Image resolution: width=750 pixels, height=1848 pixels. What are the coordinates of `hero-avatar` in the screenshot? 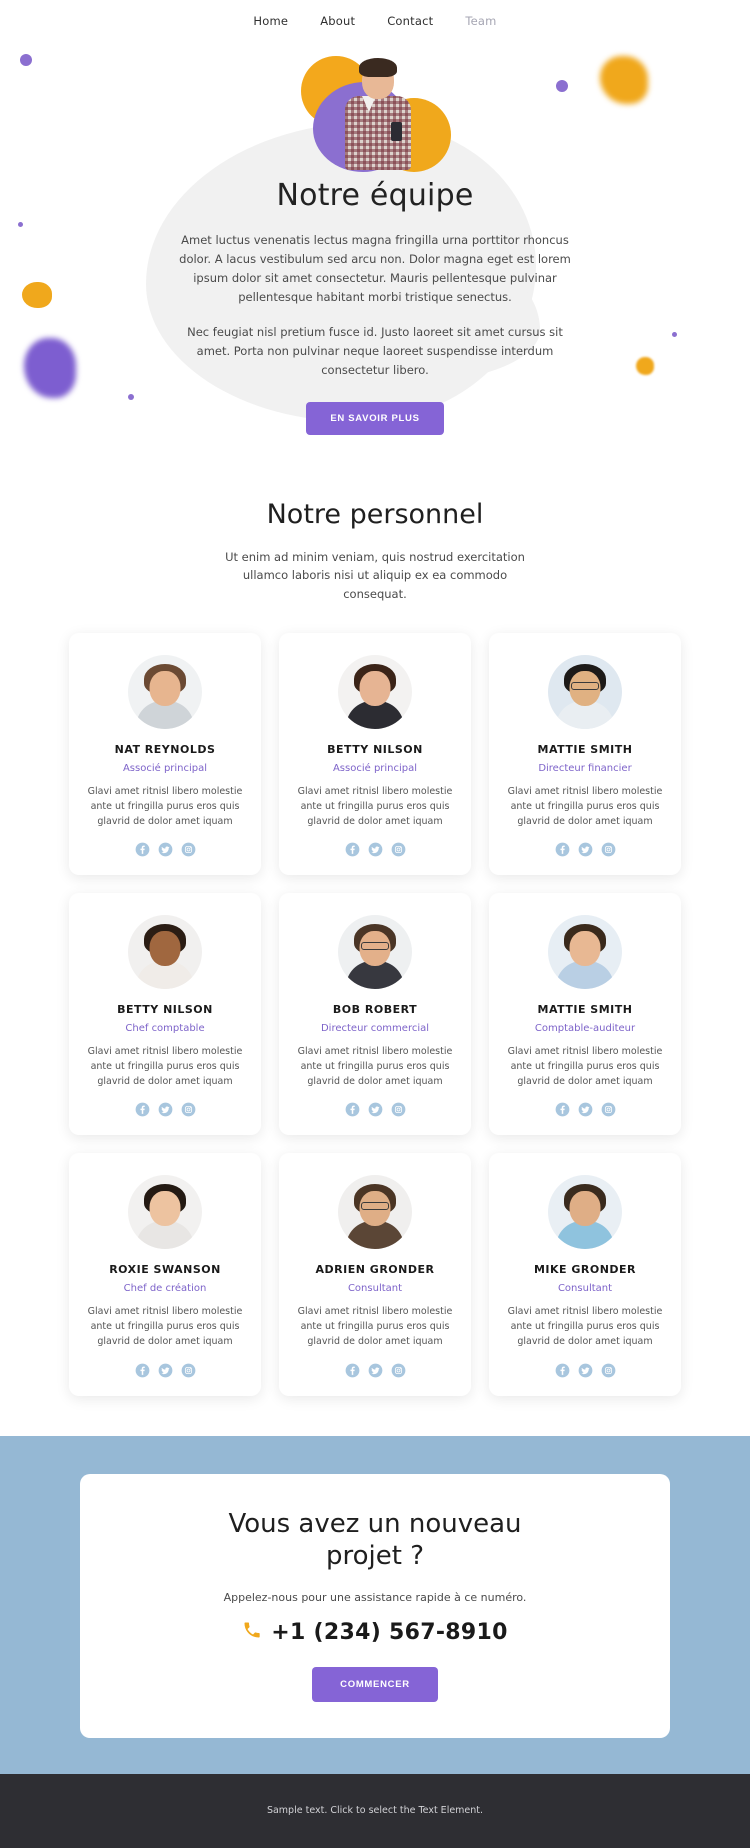 It's located at (375, 112).